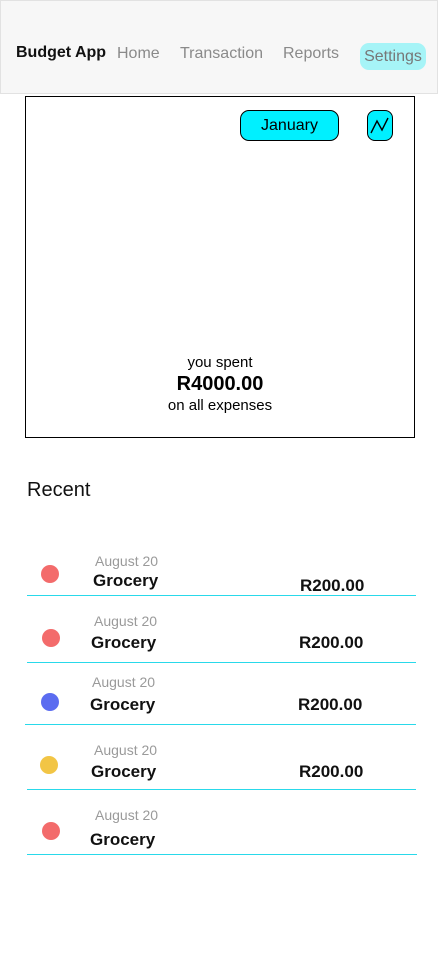  What do you see at coordinates (220, 384) in the screenshot?
I see `total-spent-amount: R4000.00` at bounding box center [220, 384].